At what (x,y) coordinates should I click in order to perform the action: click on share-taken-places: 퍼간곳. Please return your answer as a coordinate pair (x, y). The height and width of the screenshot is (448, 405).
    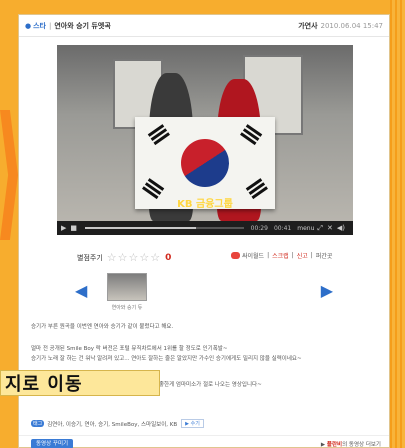
    Looking at the image, I should click on (324, 255).